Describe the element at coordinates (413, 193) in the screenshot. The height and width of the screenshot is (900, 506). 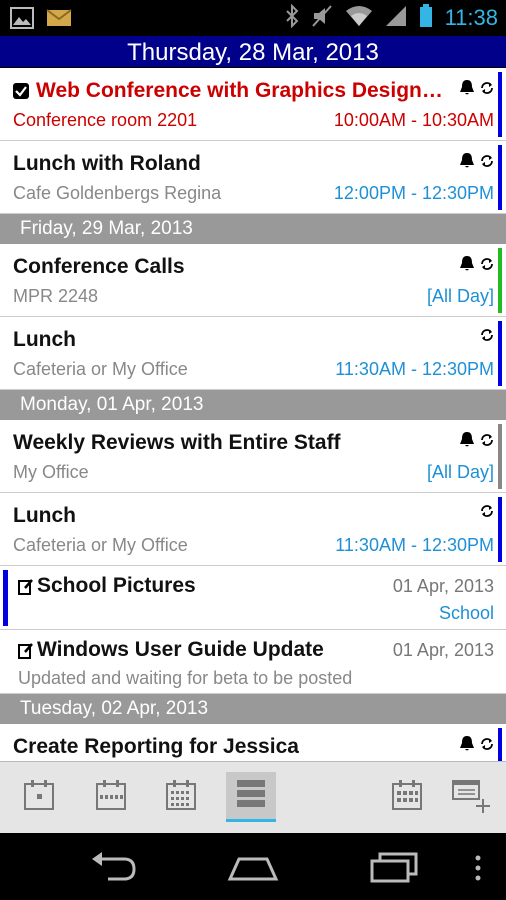
I see `event-time: 12:00PM - 12:30PM` at that location.